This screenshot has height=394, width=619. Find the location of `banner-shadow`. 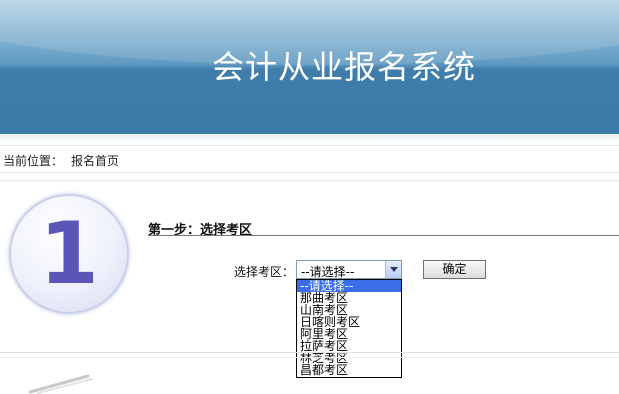

banner-shadow is located at coordinates (309, 138).